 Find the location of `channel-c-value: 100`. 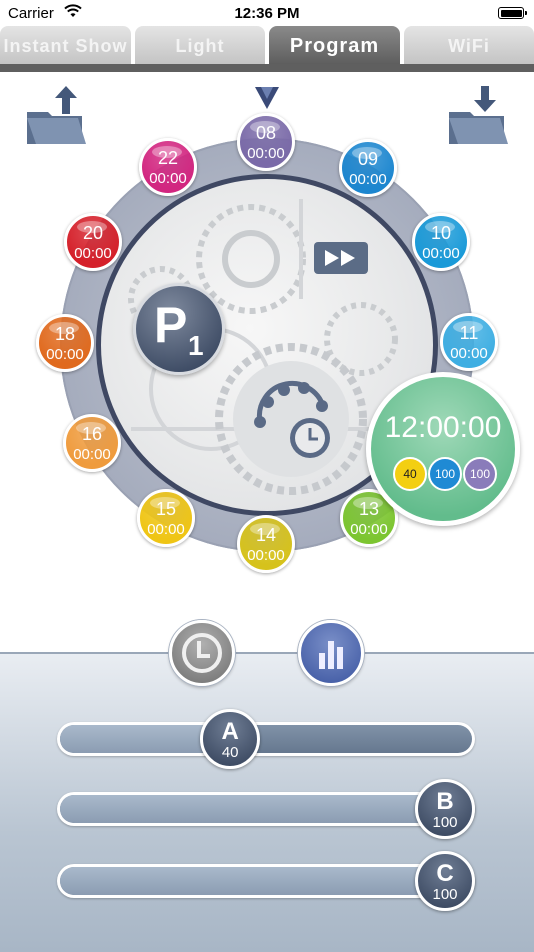

channel-c-value: 100 is located at coordinates (480, 474).